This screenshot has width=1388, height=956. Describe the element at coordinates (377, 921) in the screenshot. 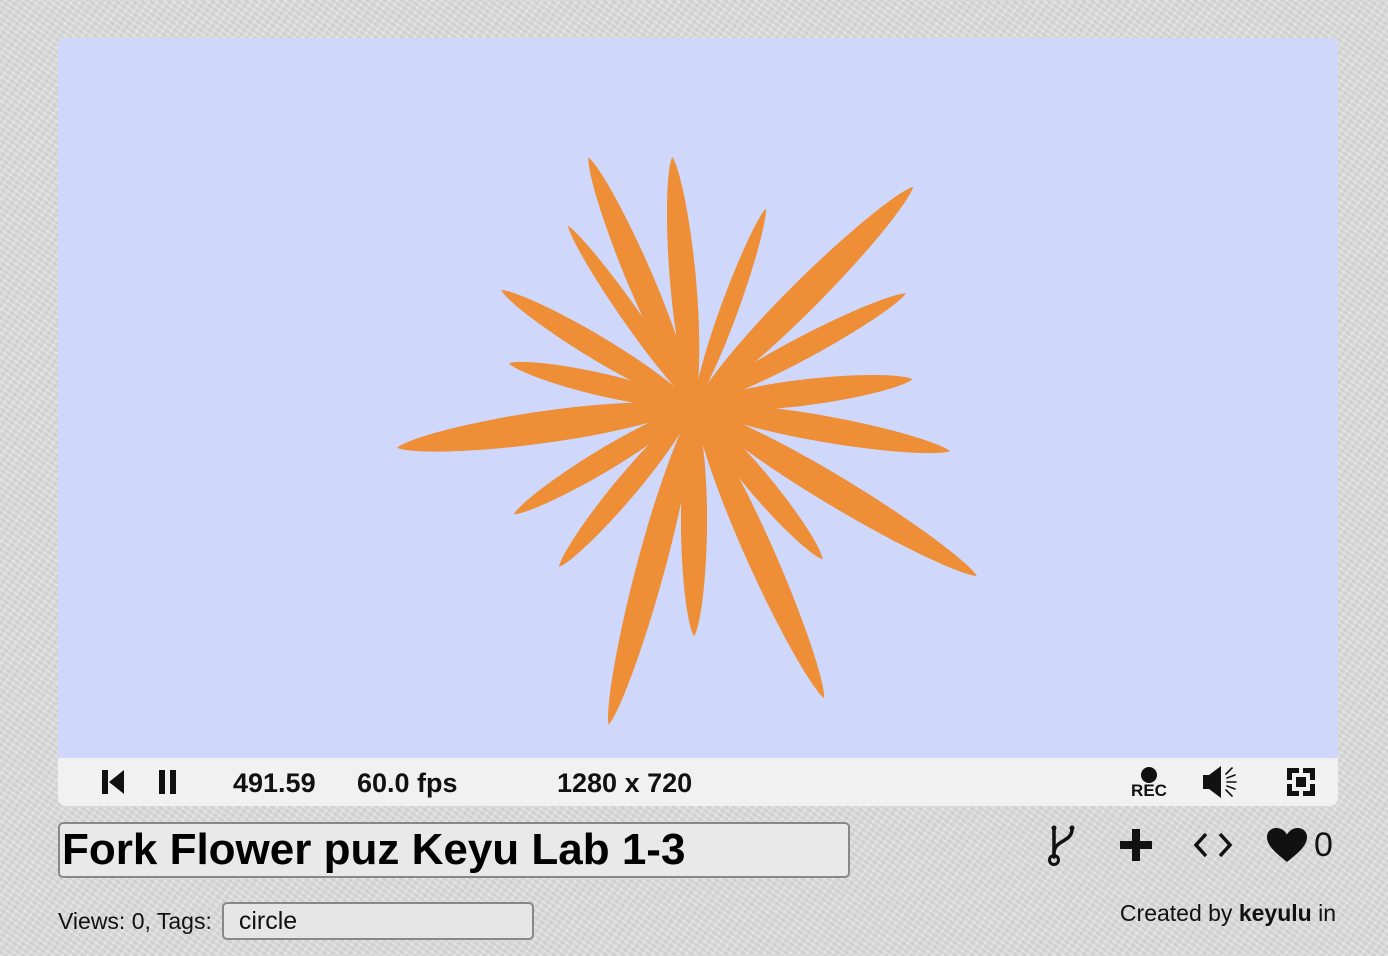

I see `tags-field: circle` at that location.